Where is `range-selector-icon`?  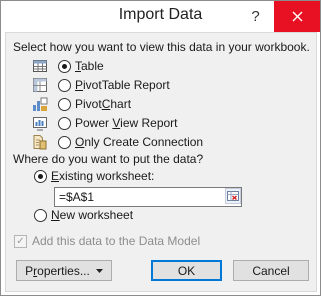 range-selector-icon is located at coordinates (233, 196).